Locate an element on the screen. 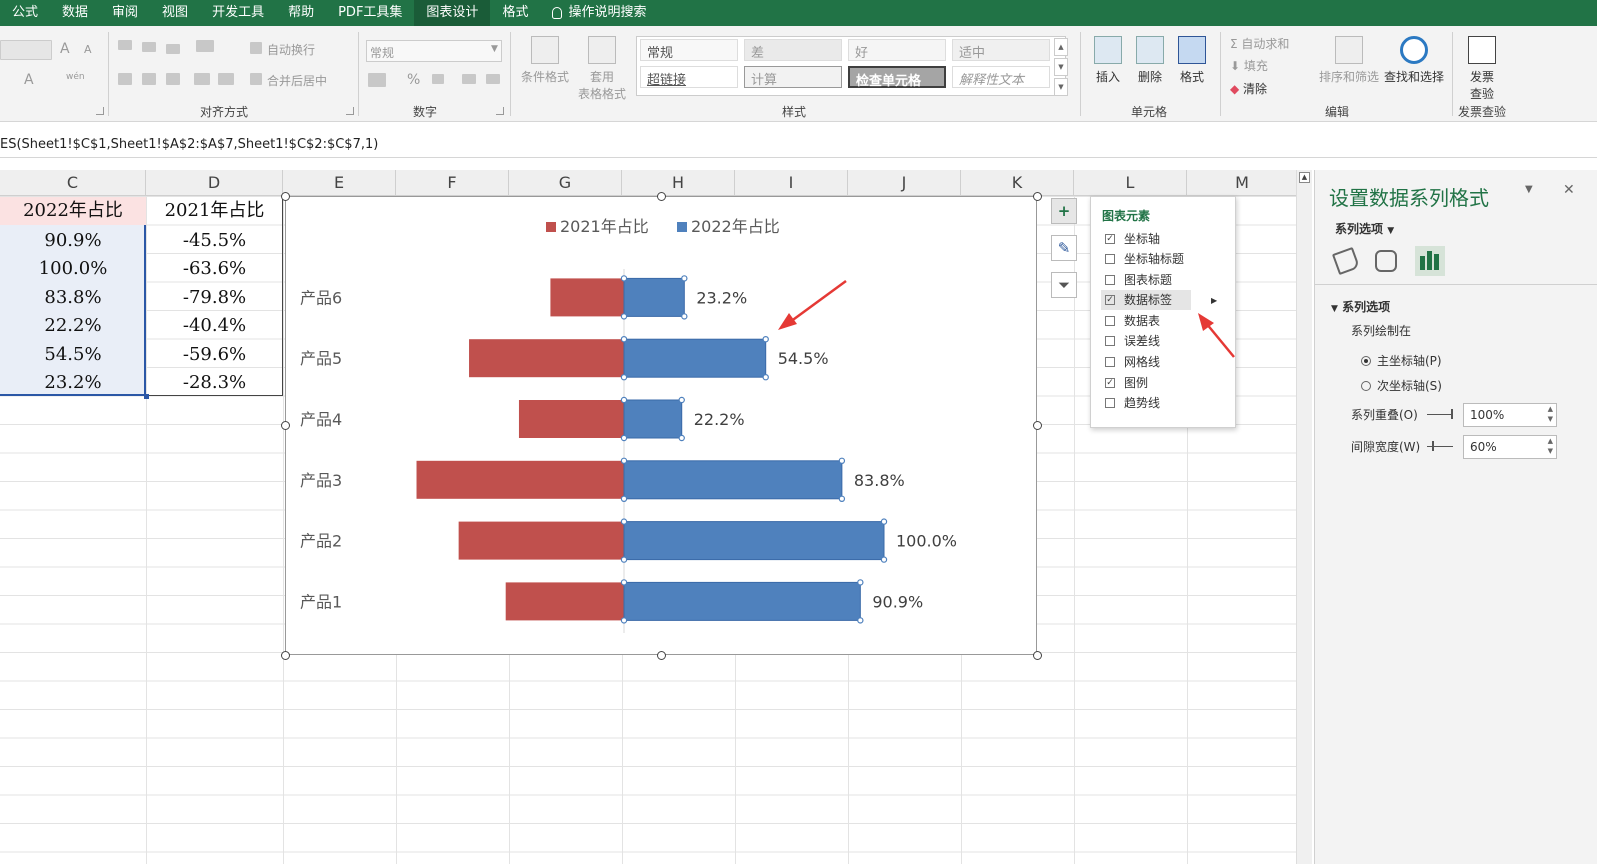  primary-axis-radio: 主坐标轴(P) is located at coordinates (1401, 360).